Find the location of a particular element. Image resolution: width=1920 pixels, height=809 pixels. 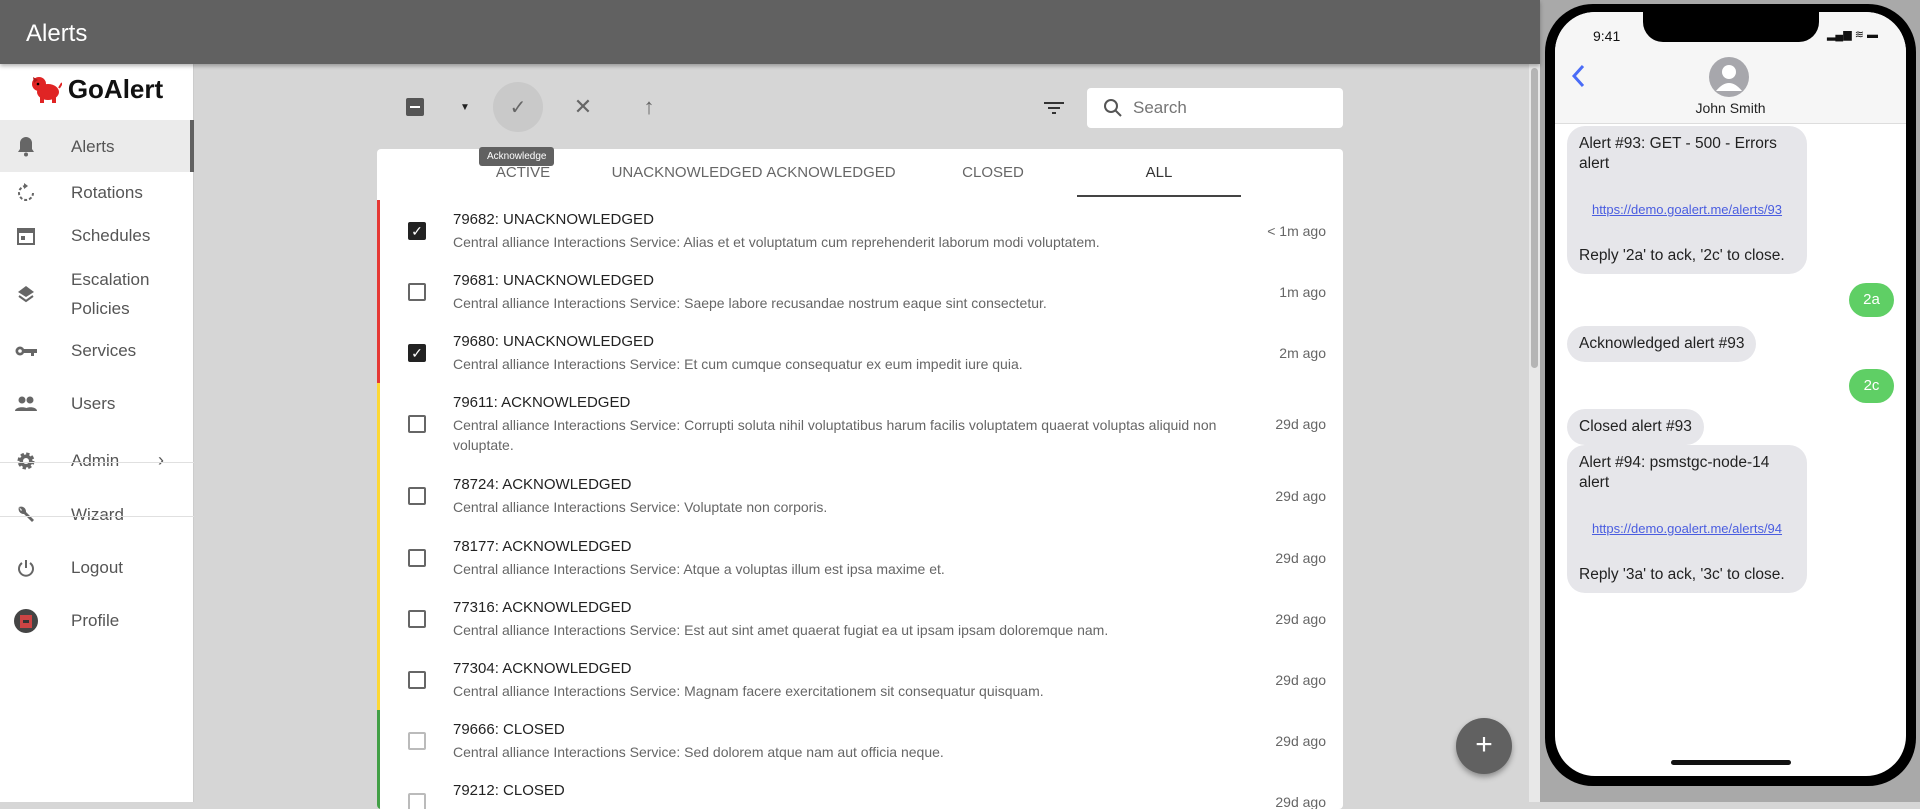

sidebar-item-schedules: Schedules is located at coordinates (97, 235).